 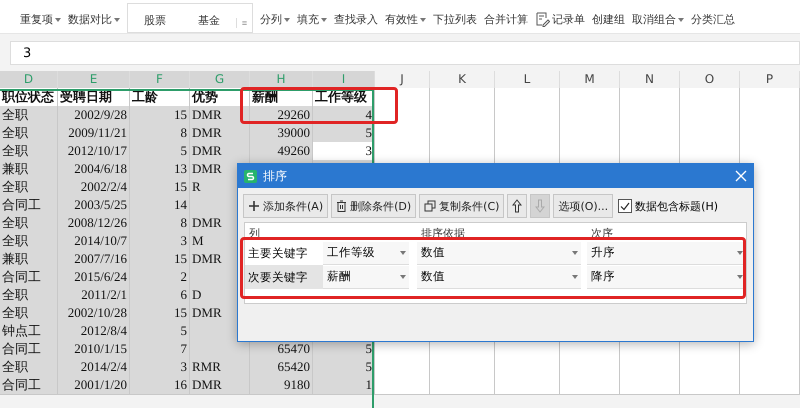 I want to click on table-cell: 2002/2/4, so click(x=94, y=187).